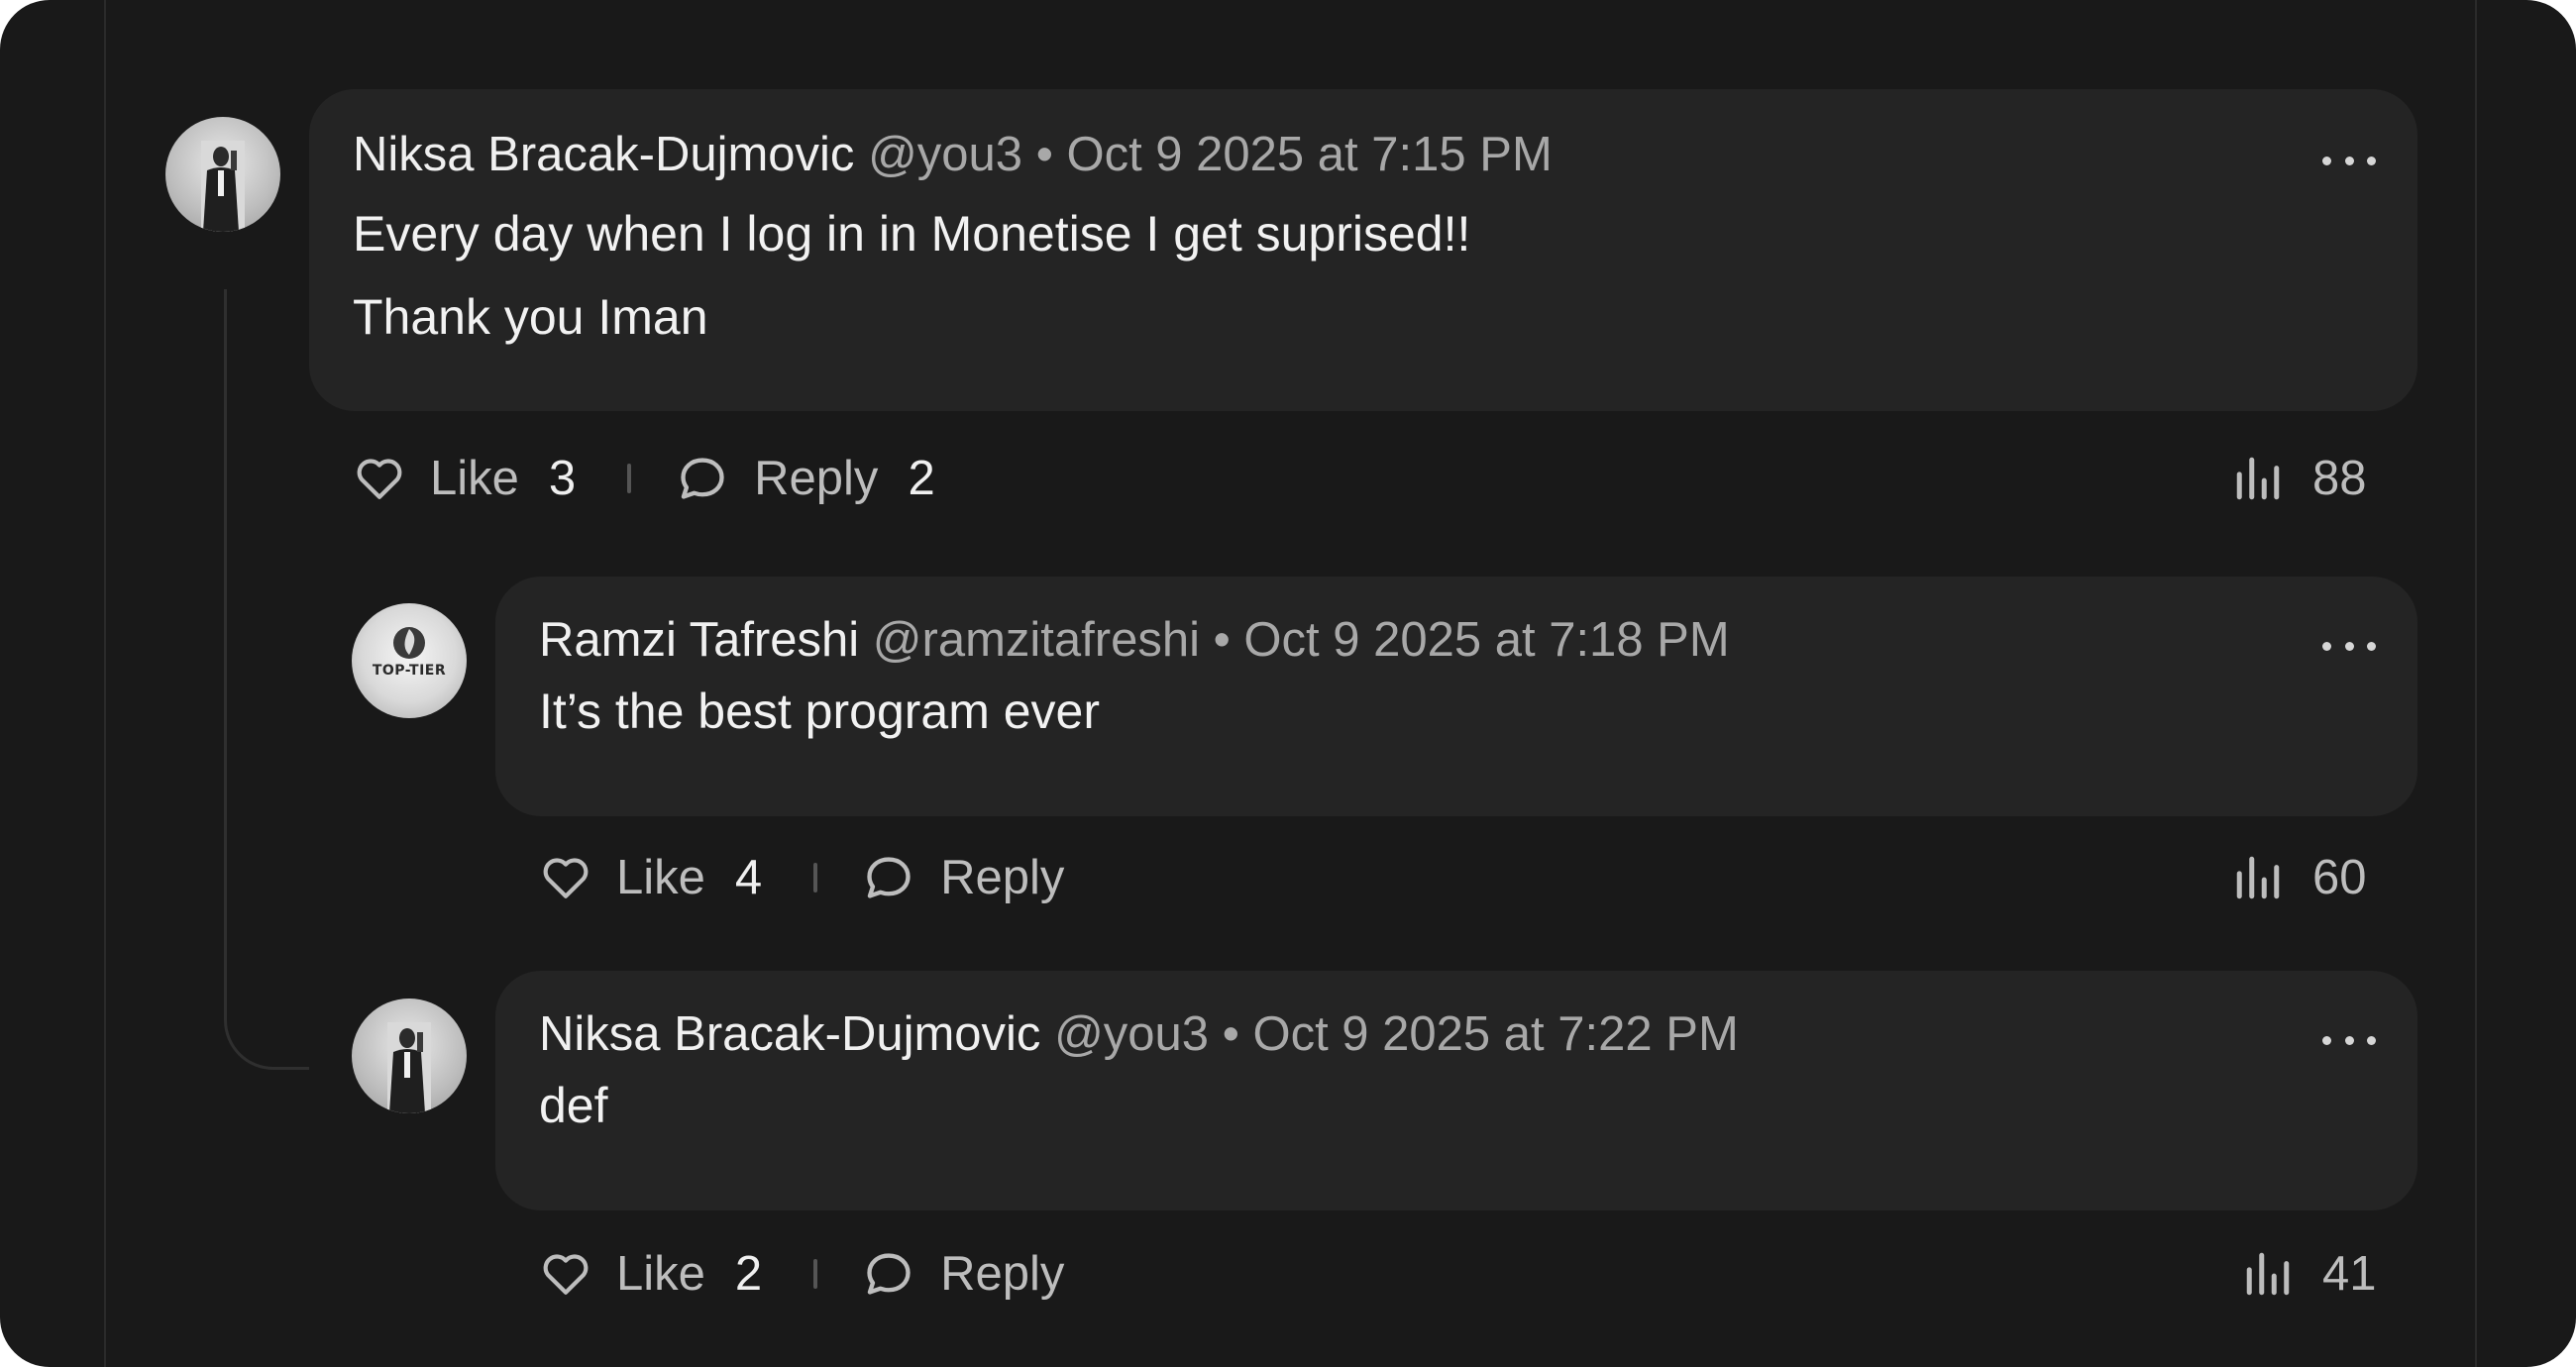  What do you see at coordinates (2339, 877) in the screenshot?
I see `views-number: 60` at bounding box center [2339, 877].